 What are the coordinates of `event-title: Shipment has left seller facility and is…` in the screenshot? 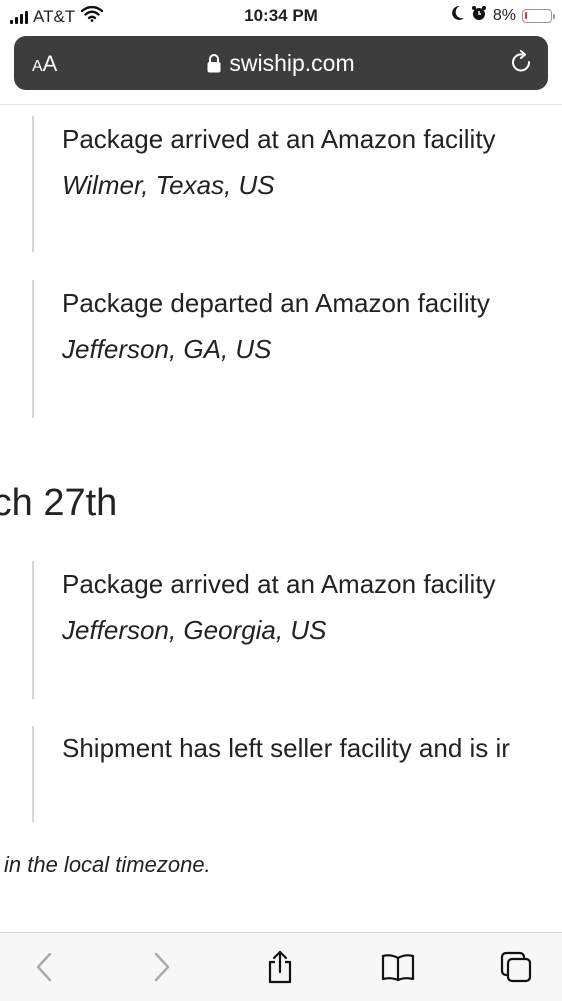 It's located at (286, 748).